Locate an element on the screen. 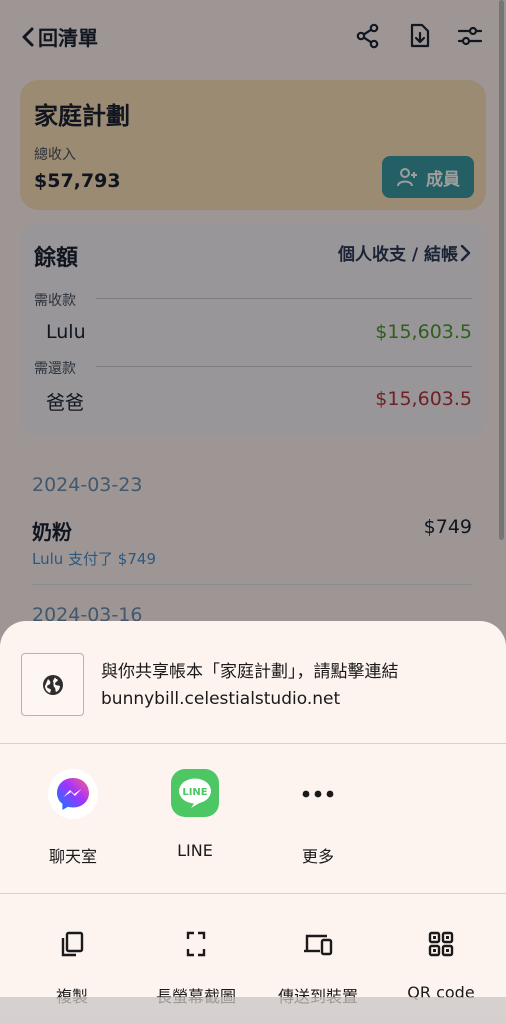 This screenshot has height=1024, width=506. share-target-messenger: 聊天室 is located at coordinates (73, 818).